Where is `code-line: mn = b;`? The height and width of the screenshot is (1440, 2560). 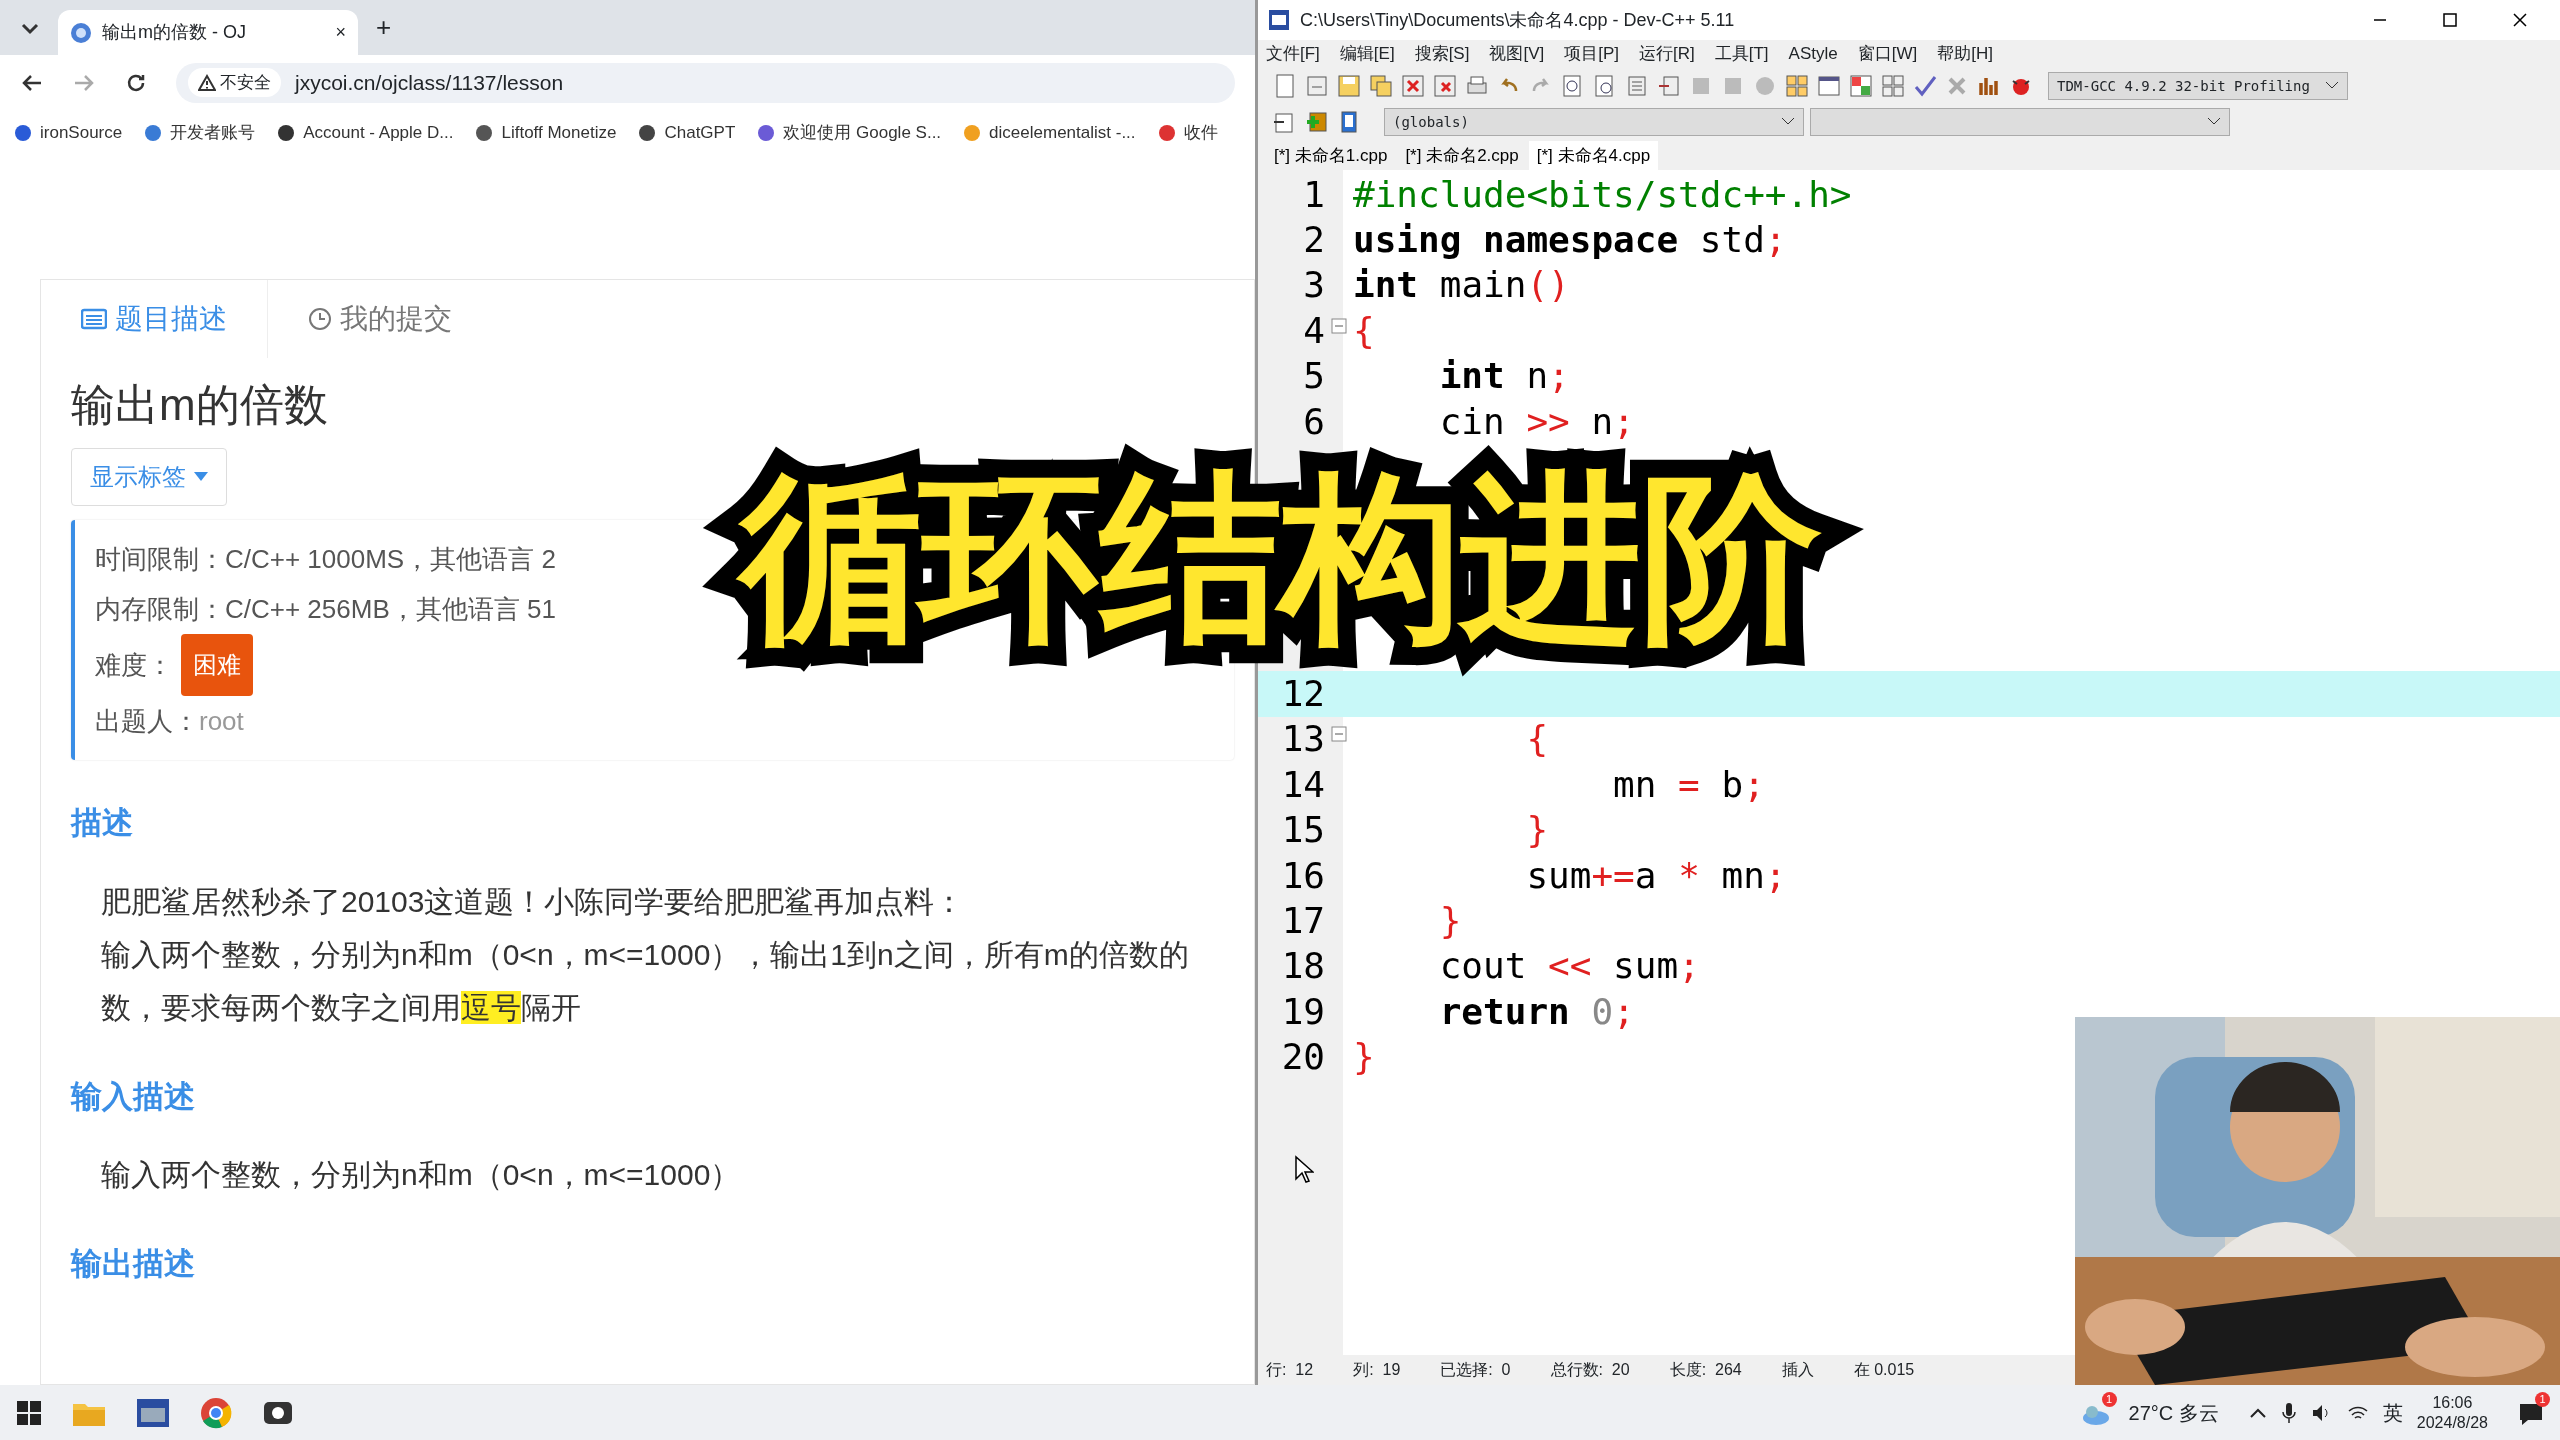 code-line: mn = b; is located at coordinates (1688, 784).